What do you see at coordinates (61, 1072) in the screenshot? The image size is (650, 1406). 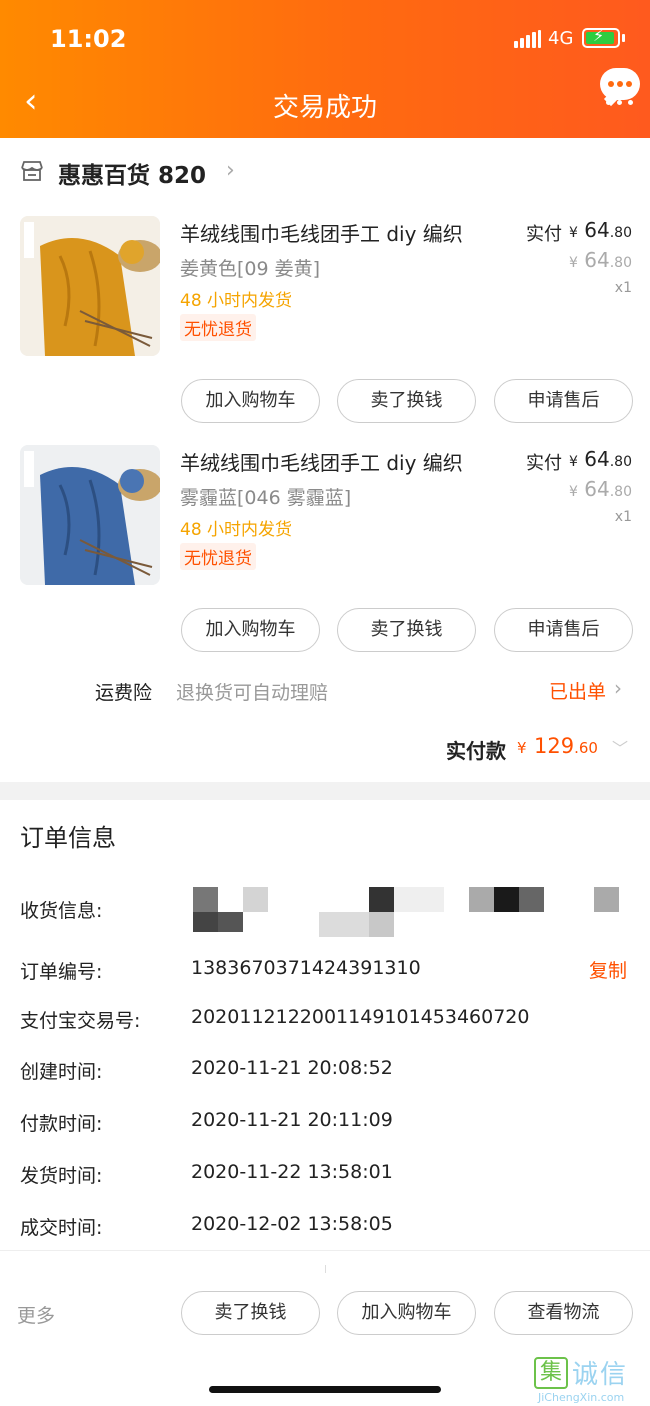 I see `row-label: 创建时间:` at bounding box center [61, 1072].